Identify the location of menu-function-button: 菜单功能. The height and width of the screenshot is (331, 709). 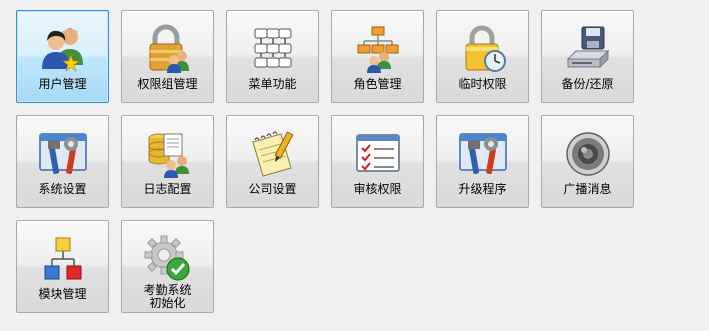
(272, 56).